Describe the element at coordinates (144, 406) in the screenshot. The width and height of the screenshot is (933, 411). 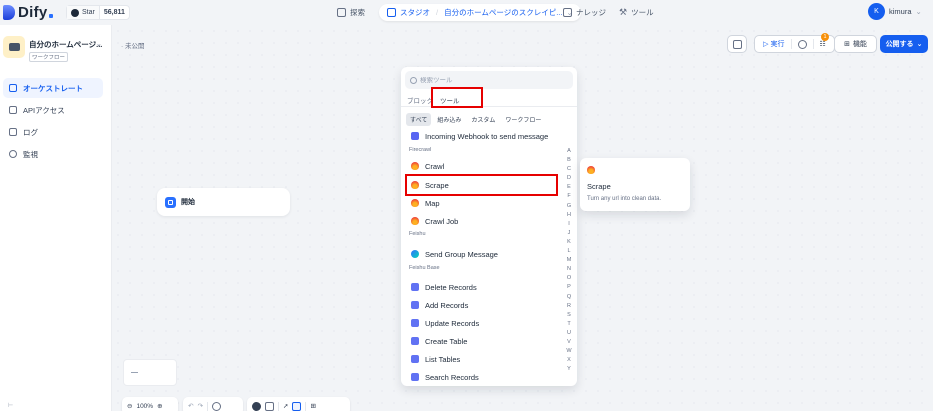
I see `zoom-level: 100%` at that location.